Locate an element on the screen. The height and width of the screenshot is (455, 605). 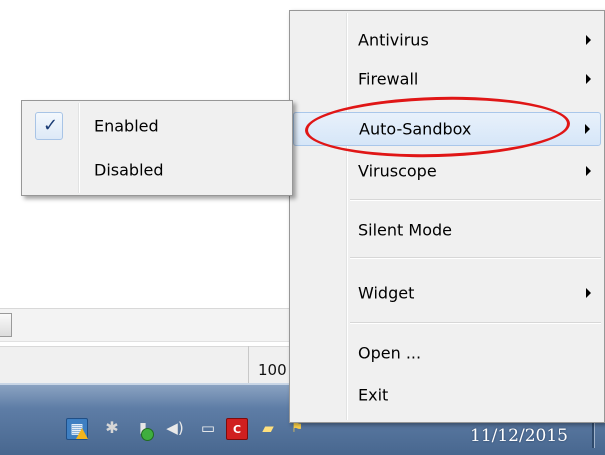
menu-item-label: Exit is located at coordinates (373, 395).